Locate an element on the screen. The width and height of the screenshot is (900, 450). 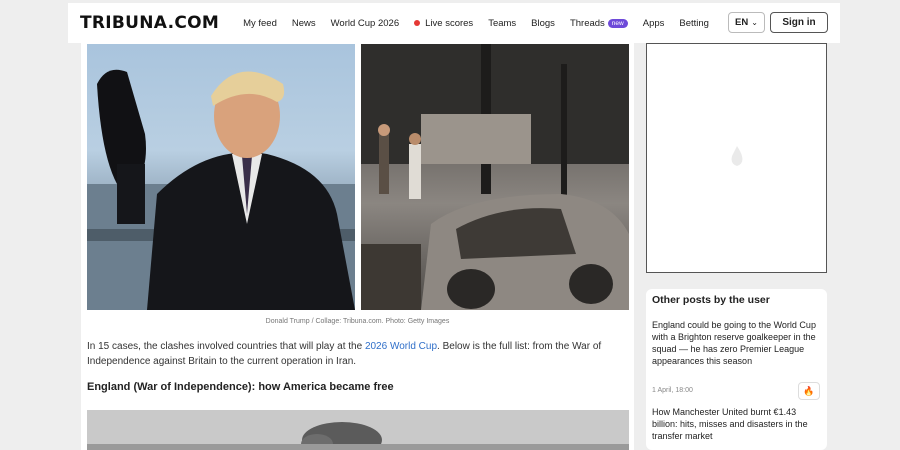
nav-label: Live scores is located at coordinates (449, 23).